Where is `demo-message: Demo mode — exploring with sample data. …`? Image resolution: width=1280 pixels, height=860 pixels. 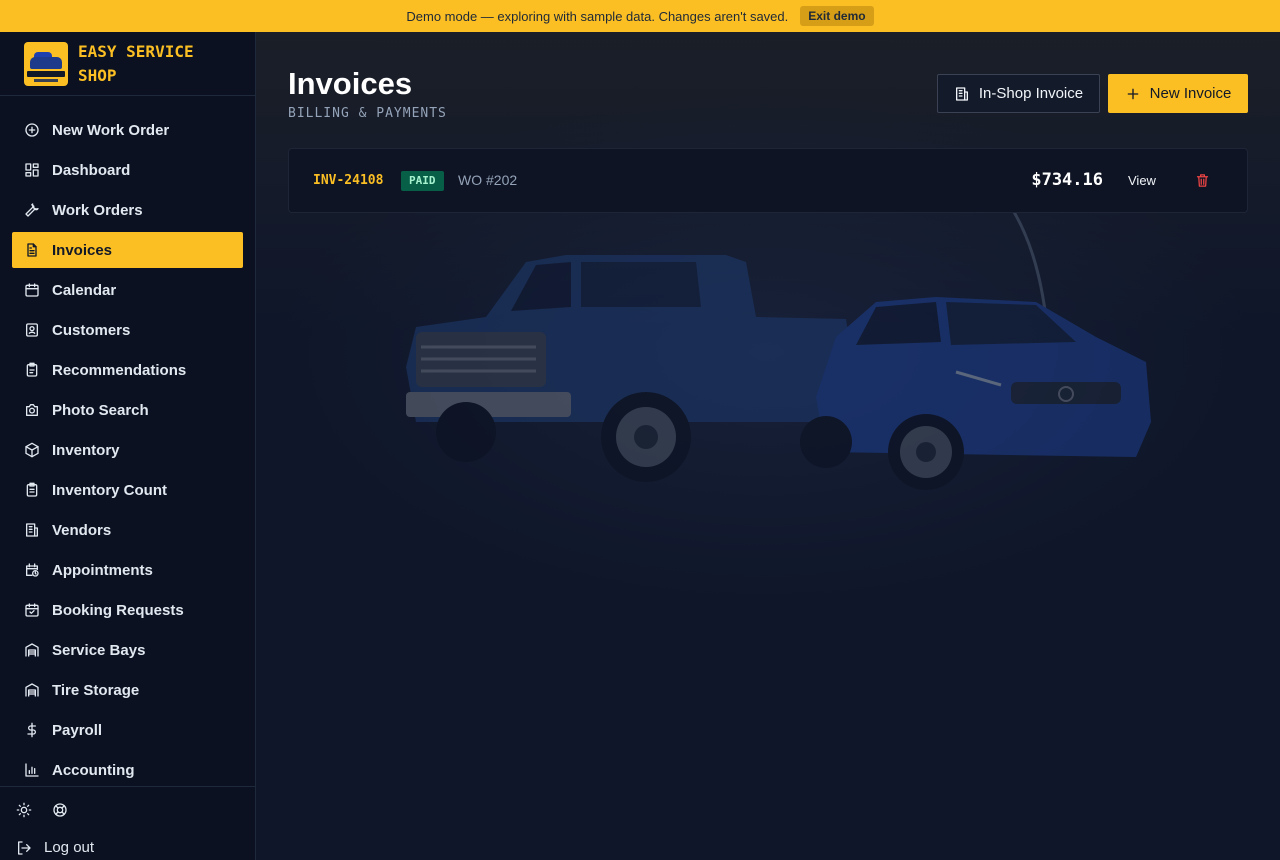
demo-message: Demo mode — exploring with sample data. … is located at coordinates (597, 16).